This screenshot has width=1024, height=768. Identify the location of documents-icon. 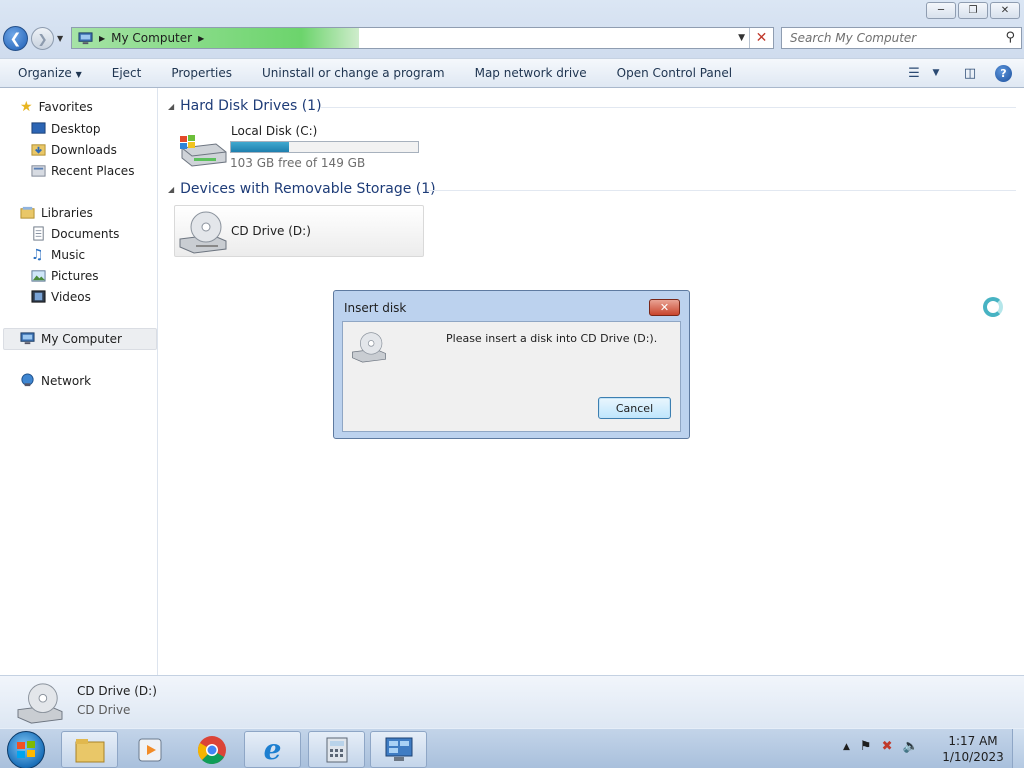
(38, 233).